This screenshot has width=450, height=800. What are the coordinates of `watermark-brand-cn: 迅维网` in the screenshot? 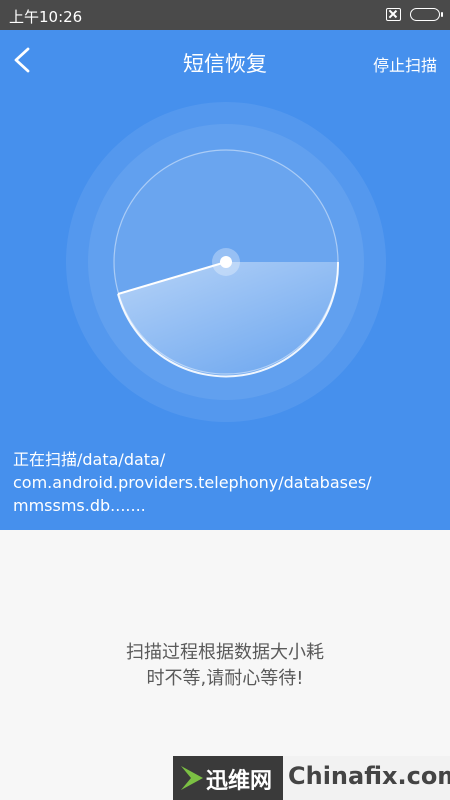 It's located at (239, 781).